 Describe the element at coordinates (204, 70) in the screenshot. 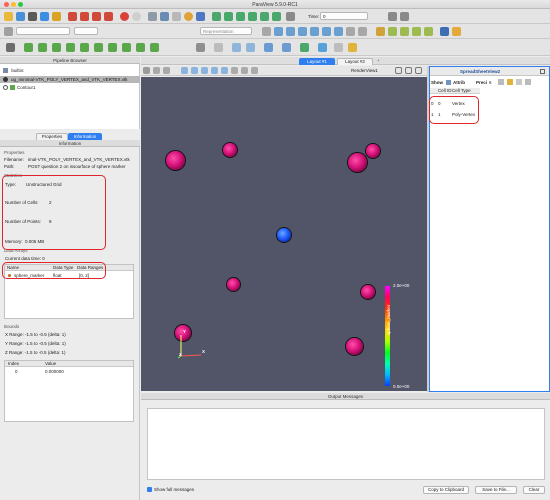

I see `select-frustum-icon` at that location.